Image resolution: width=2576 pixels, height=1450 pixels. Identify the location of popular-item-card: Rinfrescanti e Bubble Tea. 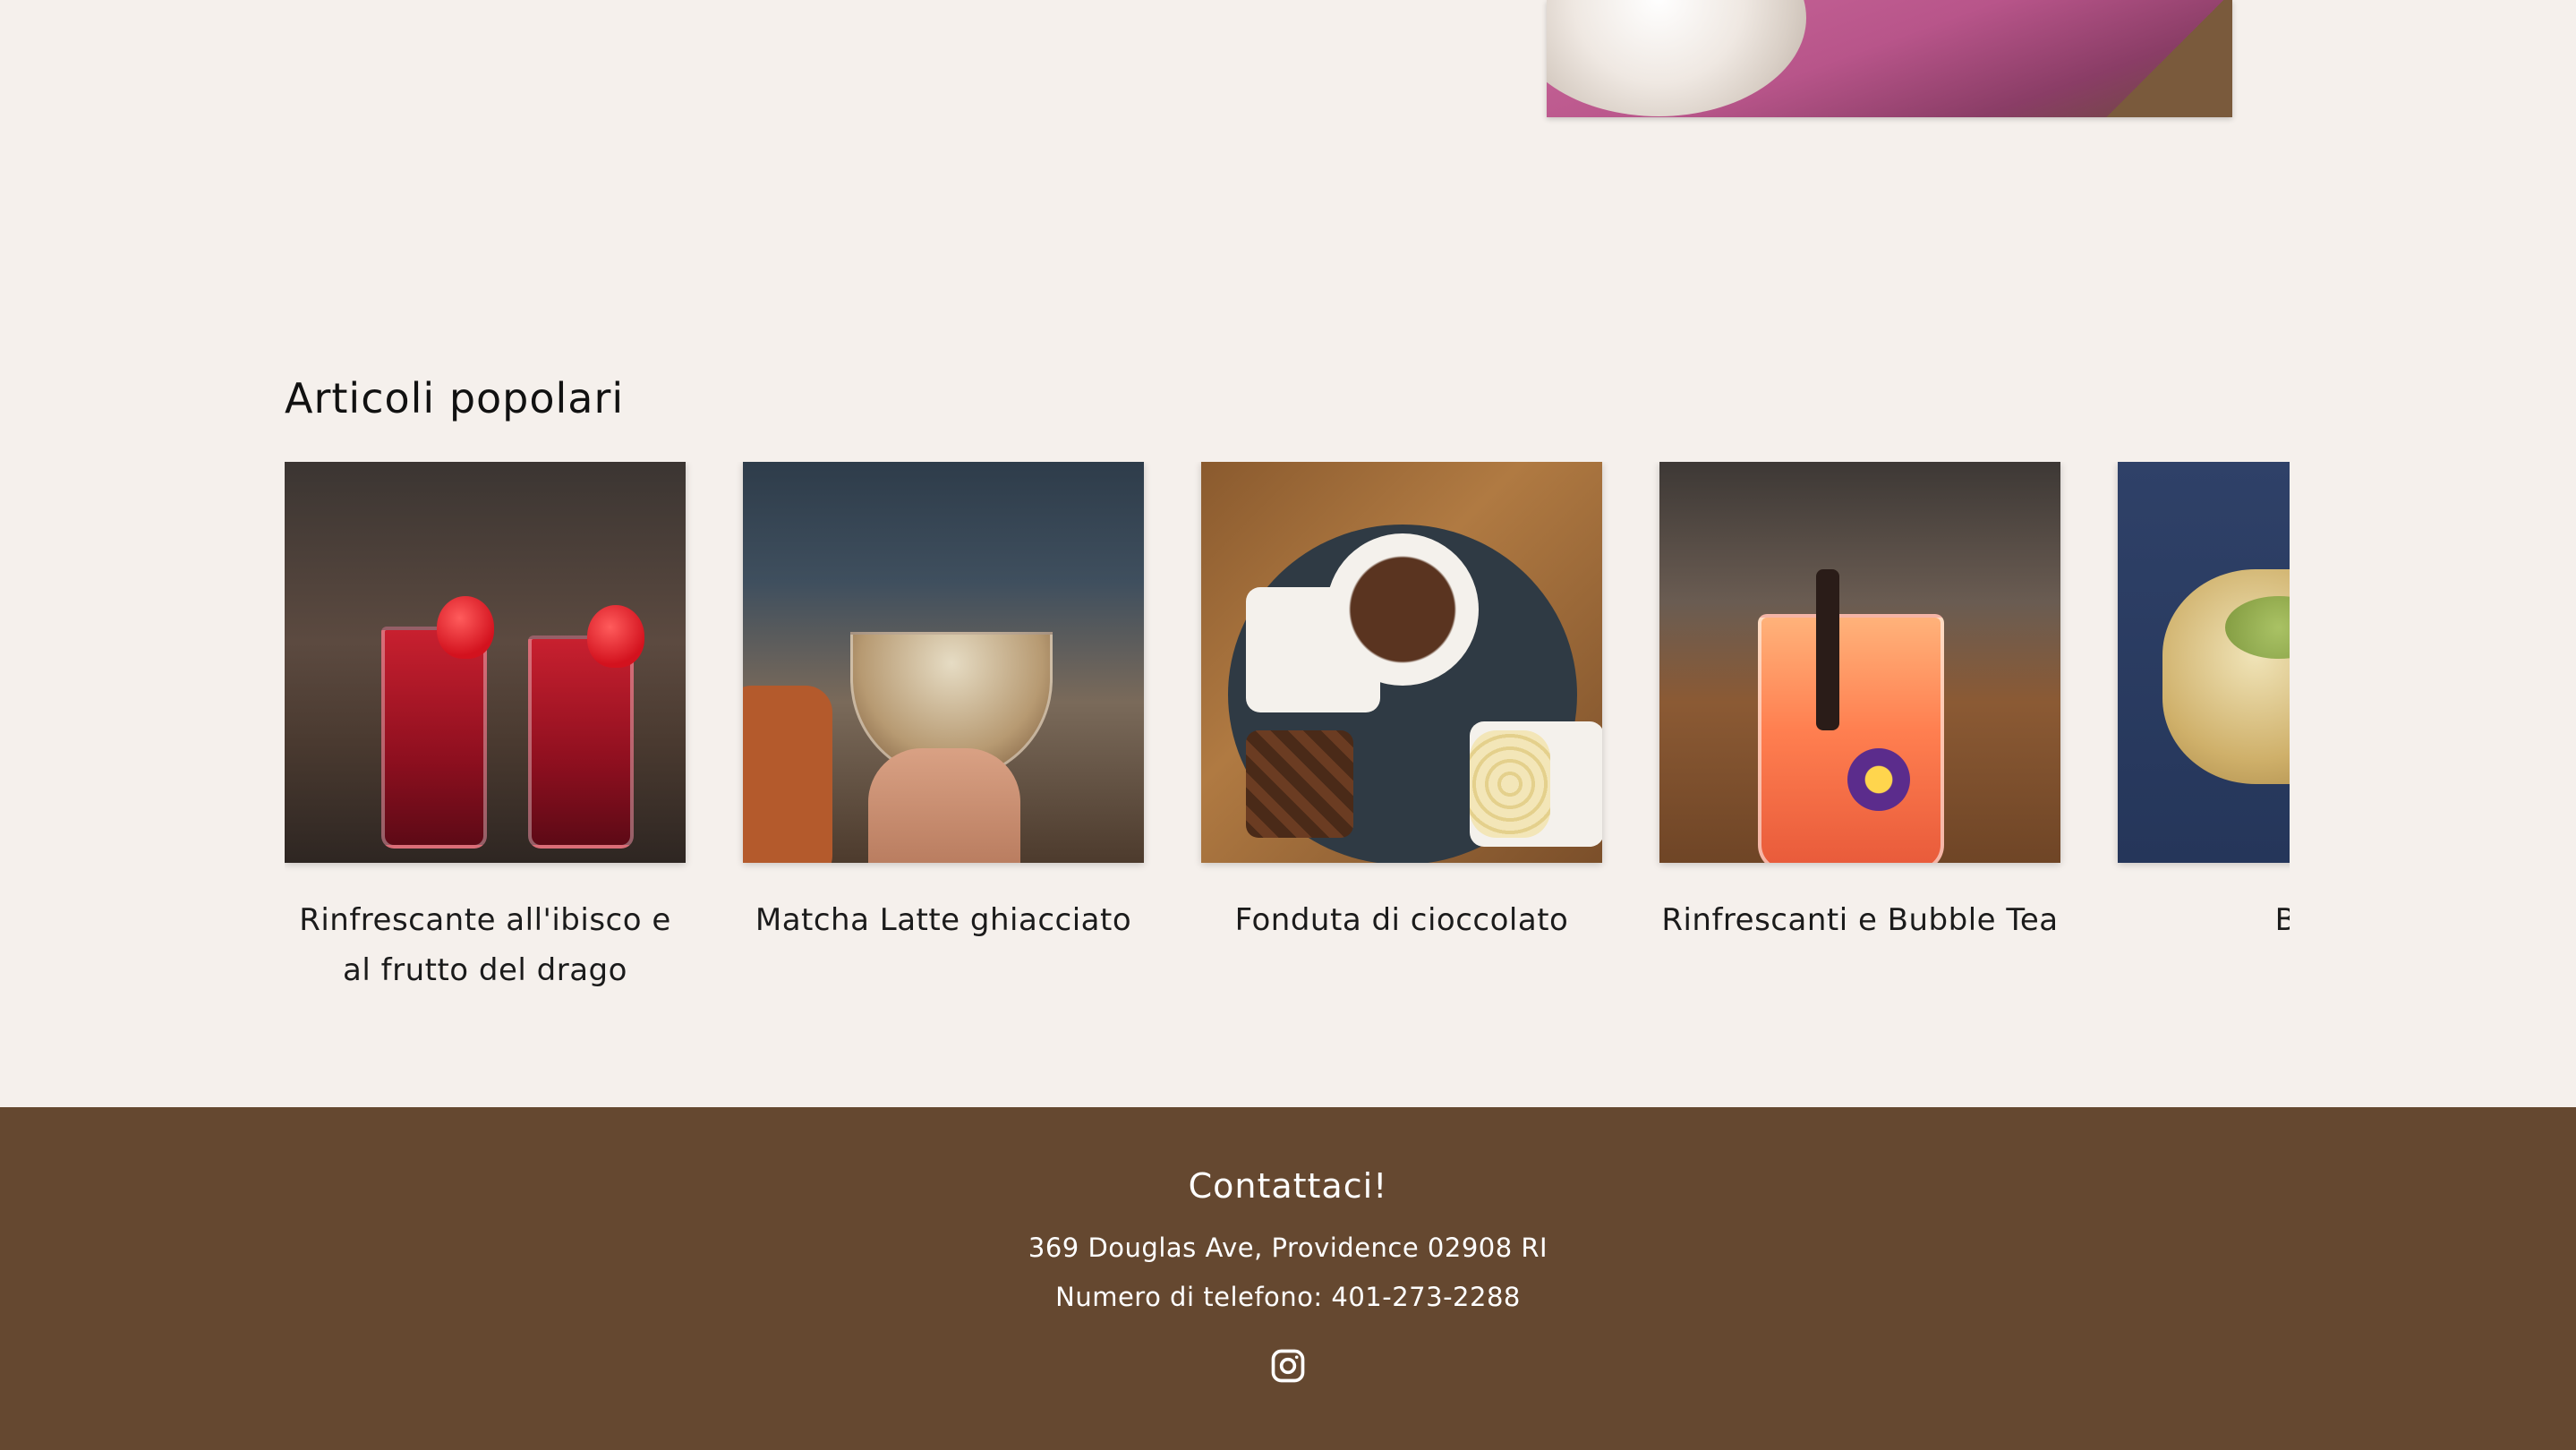
(1859, 703).